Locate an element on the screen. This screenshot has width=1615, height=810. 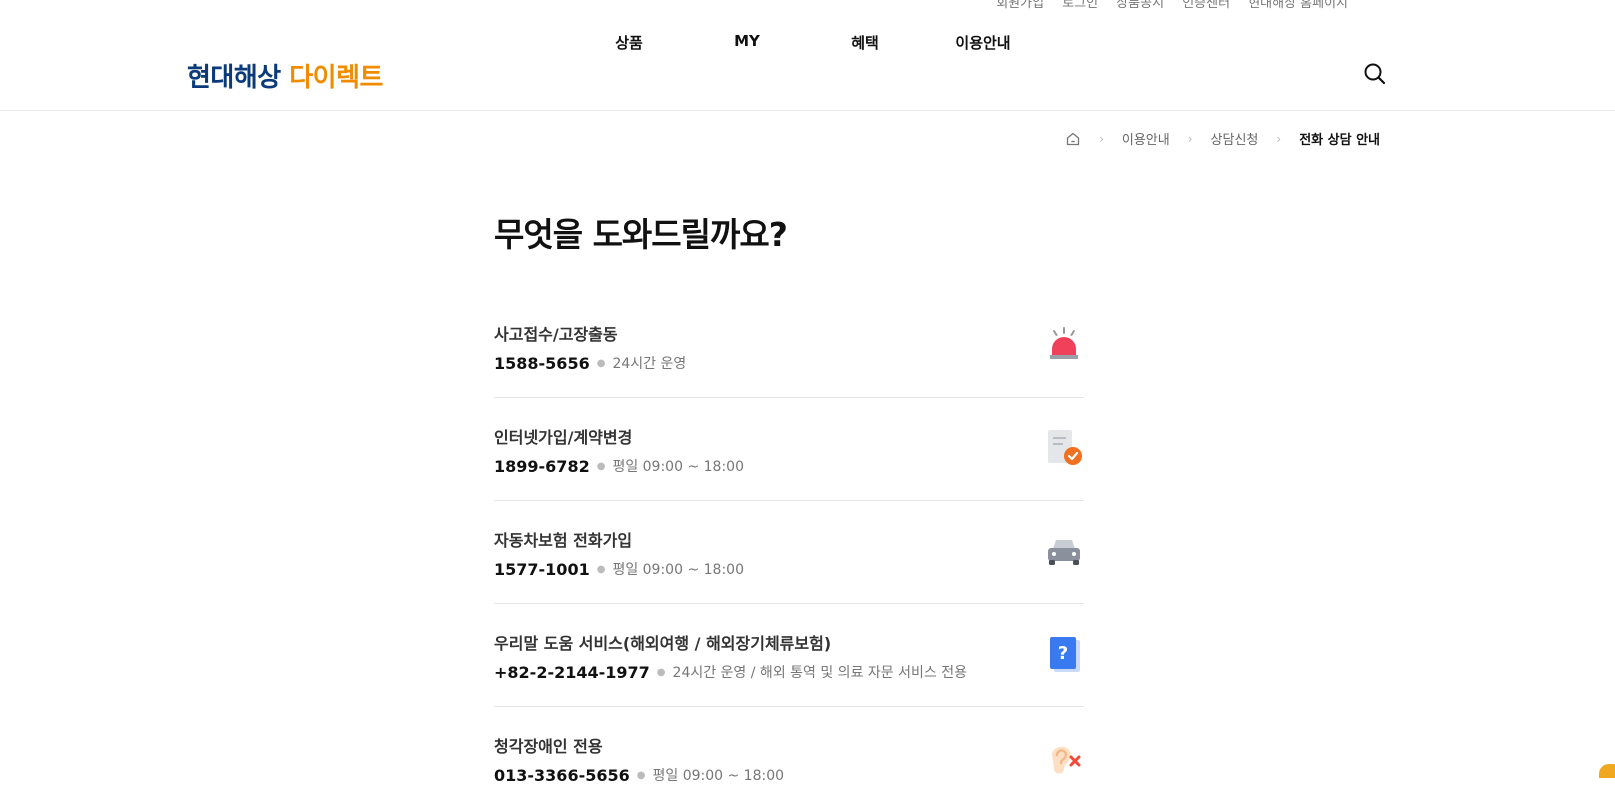
list-item: 사고접수/고장출동 1588-5656 ● 24시간 운영 is located at coordinates (789, 346).